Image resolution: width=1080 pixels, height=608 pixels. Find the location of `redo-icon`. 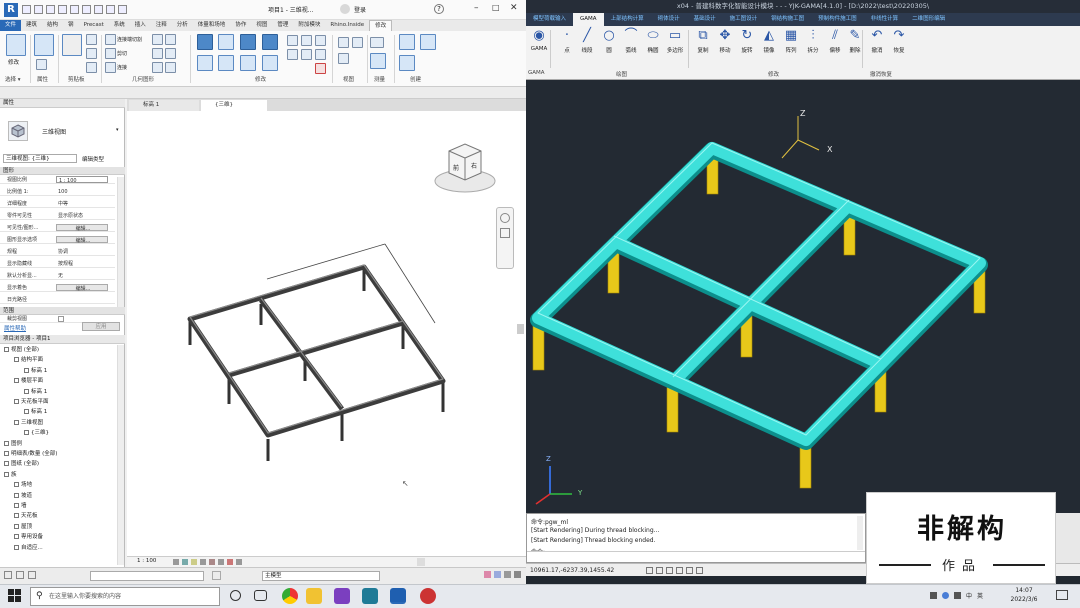

redo-icon is located at coordinates (62, 9).